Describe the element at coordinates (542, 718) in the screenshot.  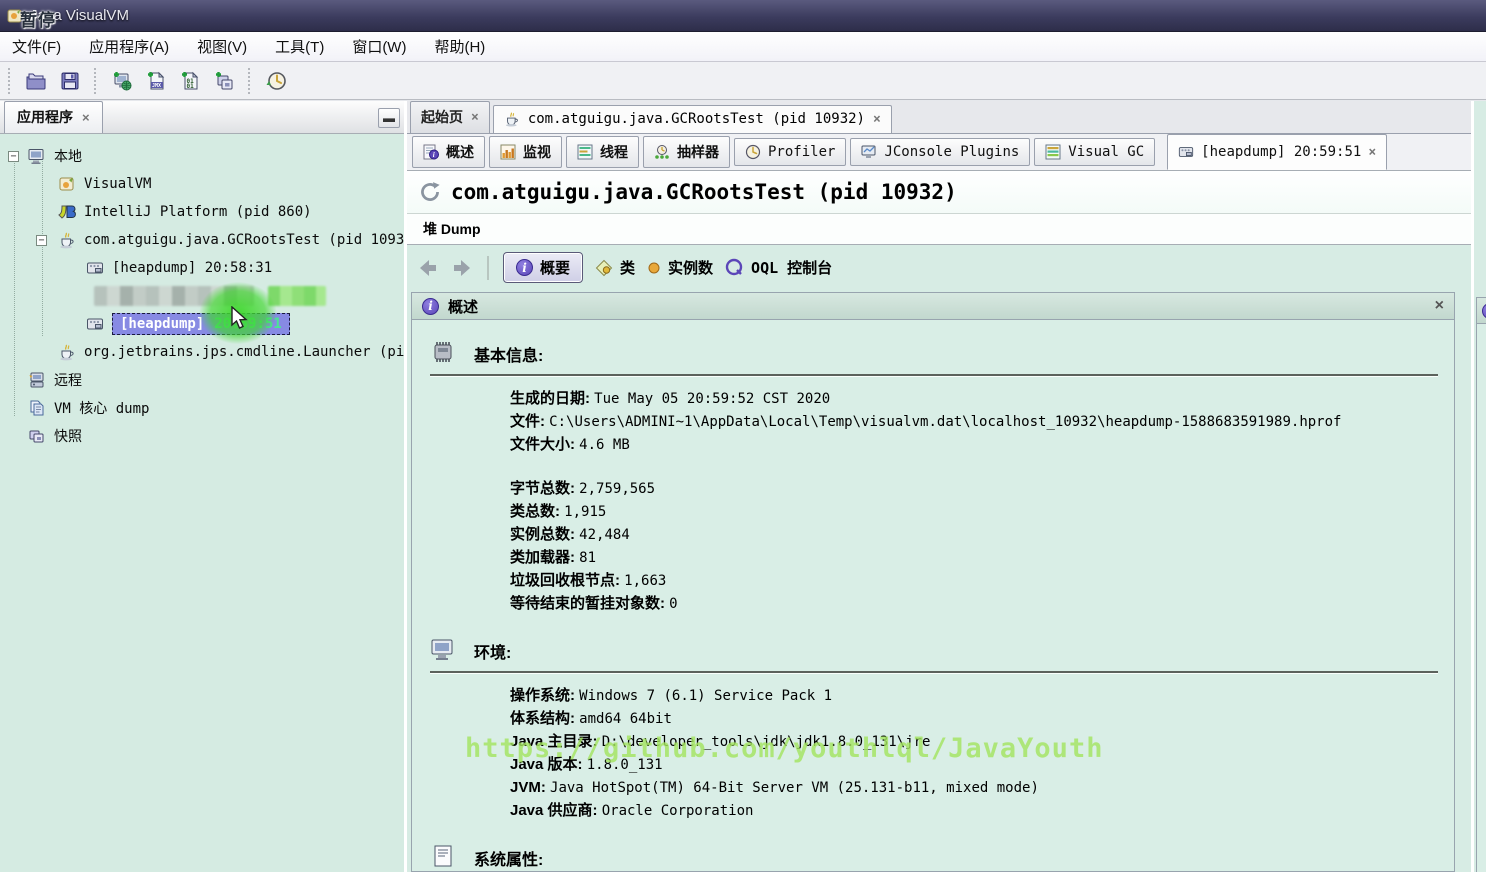
I see `field-key: 体系结构:` at that location.